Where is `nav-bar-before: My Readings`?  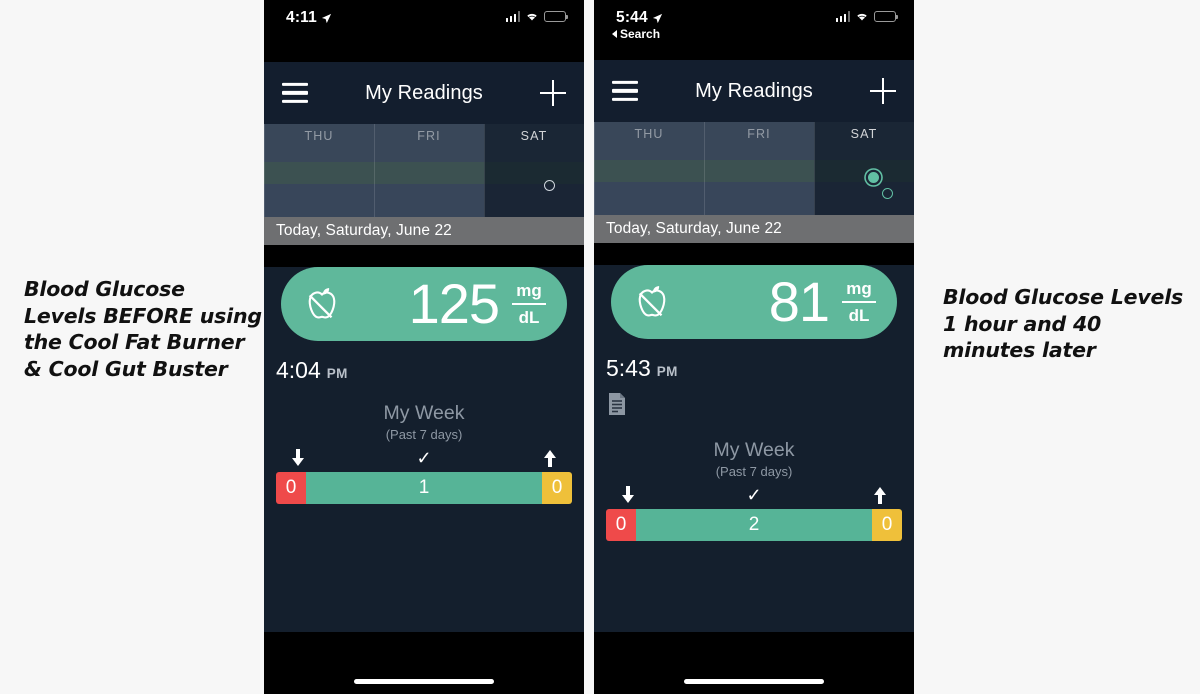 nav-bar-before: My Readings is located at coordinates (424, 93).